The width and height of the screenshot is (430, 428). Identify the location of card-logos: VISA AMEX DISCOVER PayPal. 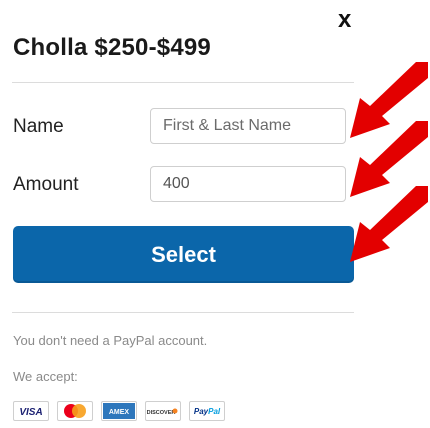
(119, 411).